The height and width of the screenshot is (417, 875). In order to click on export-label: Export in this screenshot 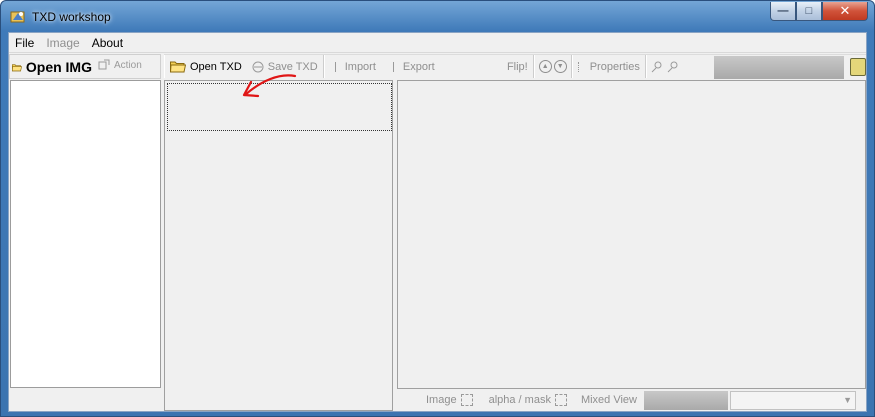, I will do `click(418, 66)`.